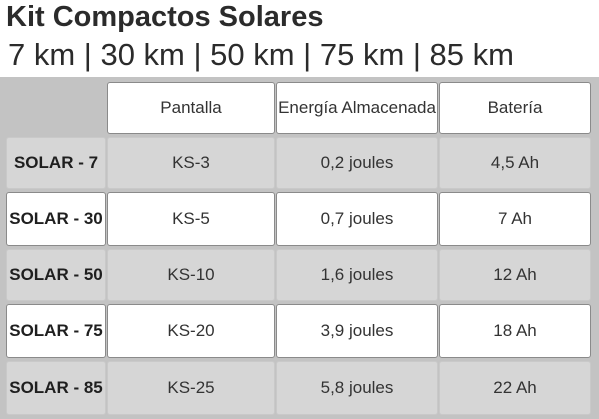 This screenshot has height=419, width=599. What do you see at coordinates (191, 163) in the screenshot?
I see `cell-pantalla: KS-3` at bounding box center [191, 163].